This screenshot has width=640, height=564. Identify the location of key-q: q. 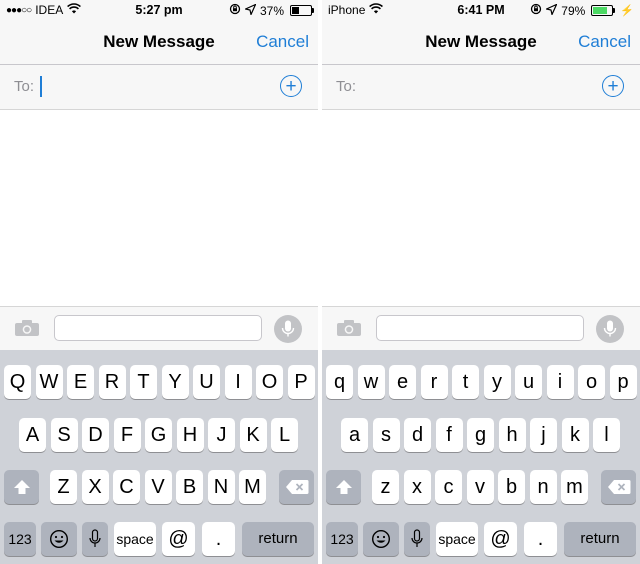
(339, 382).